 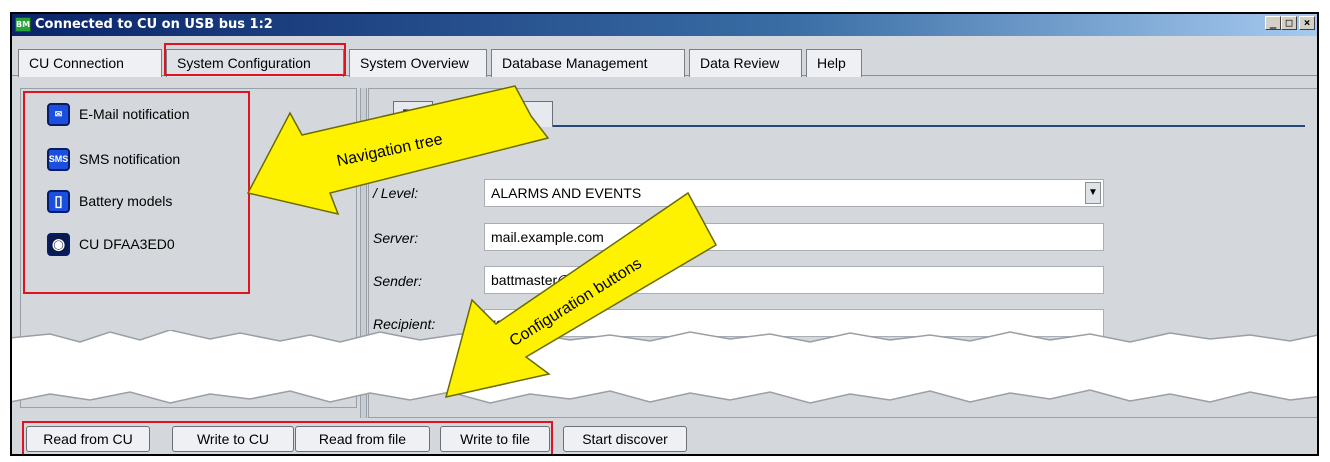 I want to click on sender-input: battmaster@, so click(x=794, y=280).